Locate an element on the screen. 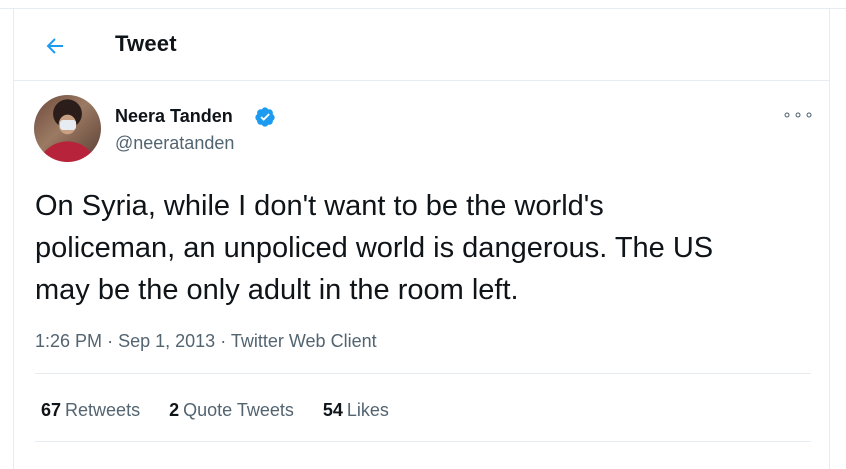 This screenshot has height=469, width=846. arrow-left-icon is located at coordinates (54, 46).